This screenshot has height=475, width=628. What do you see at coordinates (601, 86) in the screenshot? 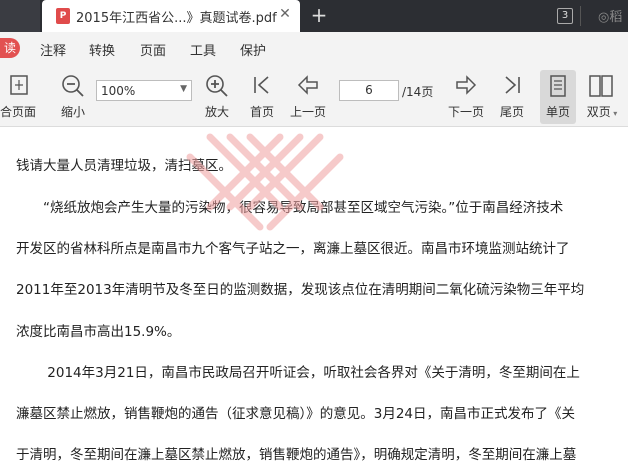
I see `double-page-icon` at bounding box center [601, 86].